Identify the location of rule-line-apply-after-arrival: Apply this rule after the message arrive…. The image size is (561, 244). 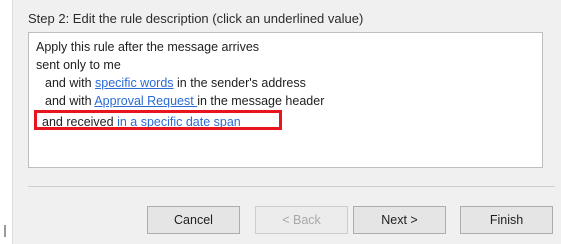
(148, 47).